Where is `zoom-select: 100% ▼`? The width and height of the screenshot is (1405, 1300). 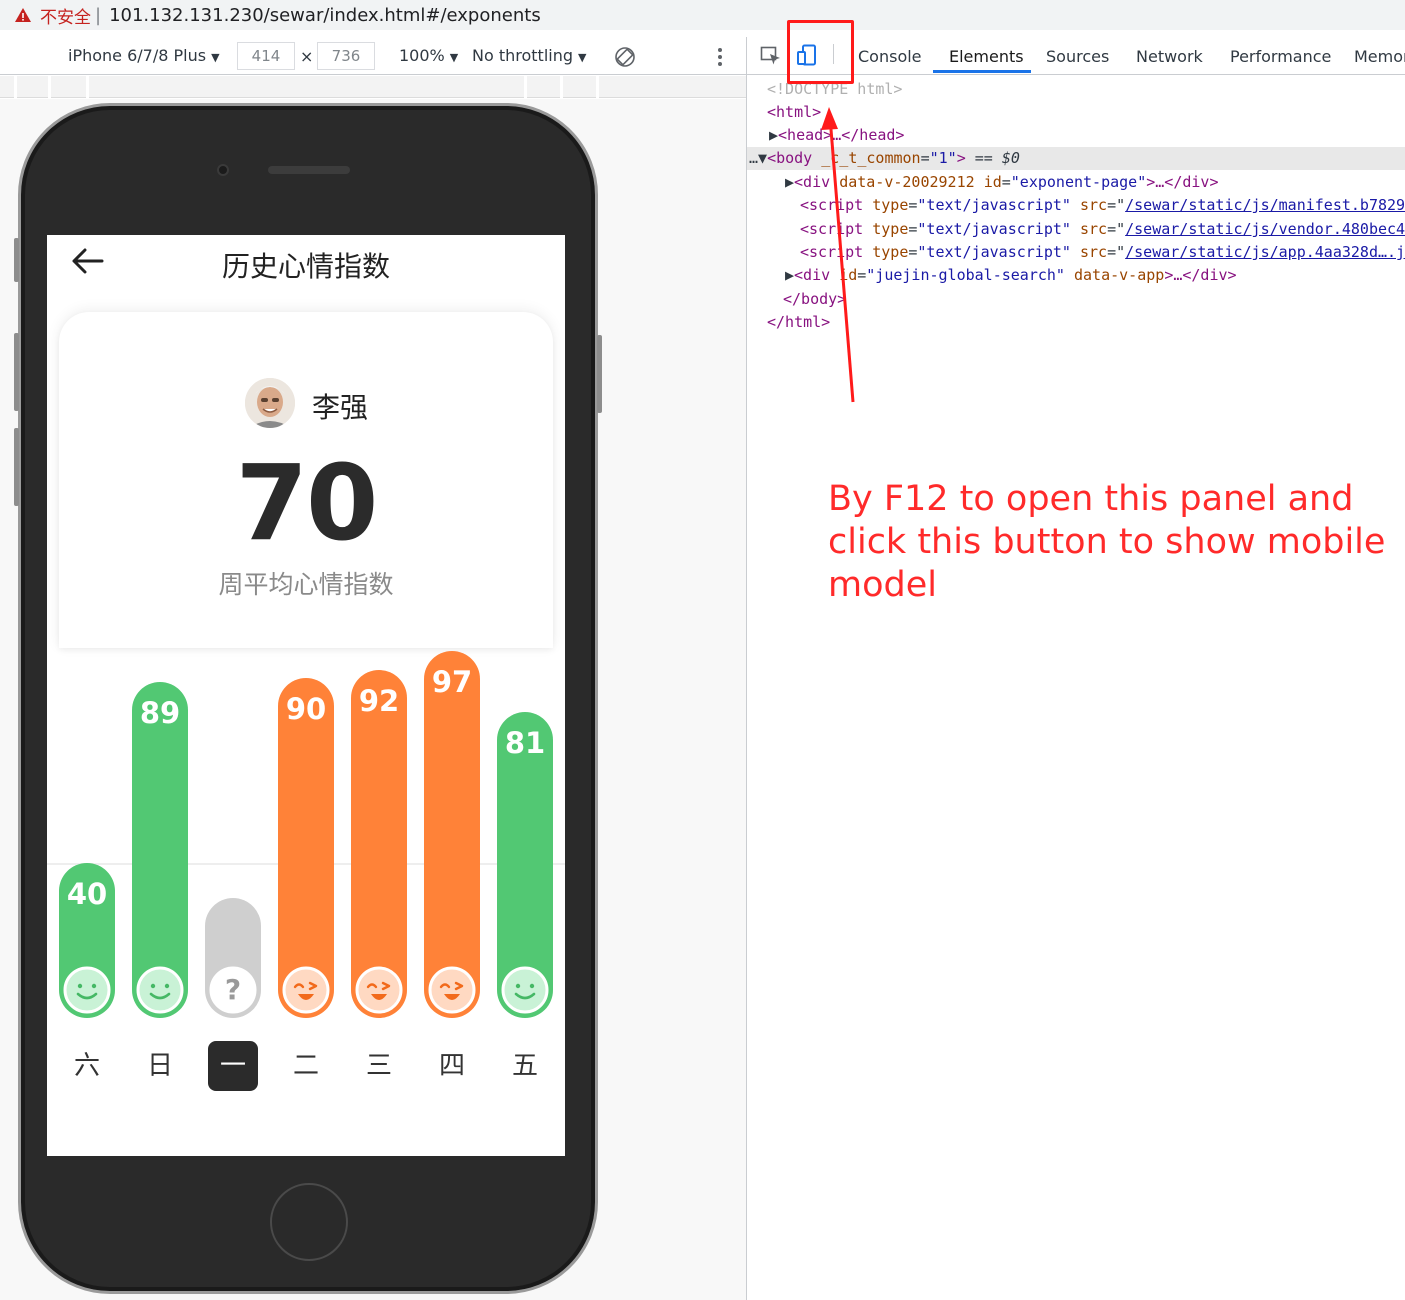
zoom-select: 100% ▼ is located at coordinates (428, 55).